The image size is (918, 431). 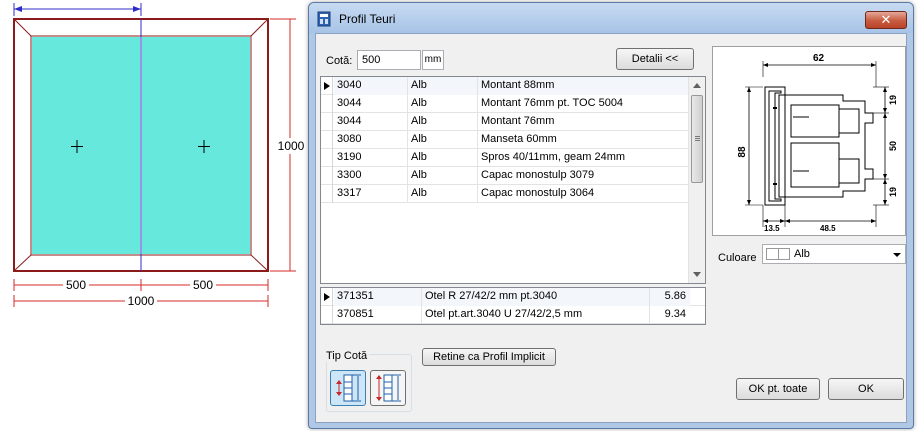 I want to click on preview-dim-top: 19, so click(x=893, y=100).